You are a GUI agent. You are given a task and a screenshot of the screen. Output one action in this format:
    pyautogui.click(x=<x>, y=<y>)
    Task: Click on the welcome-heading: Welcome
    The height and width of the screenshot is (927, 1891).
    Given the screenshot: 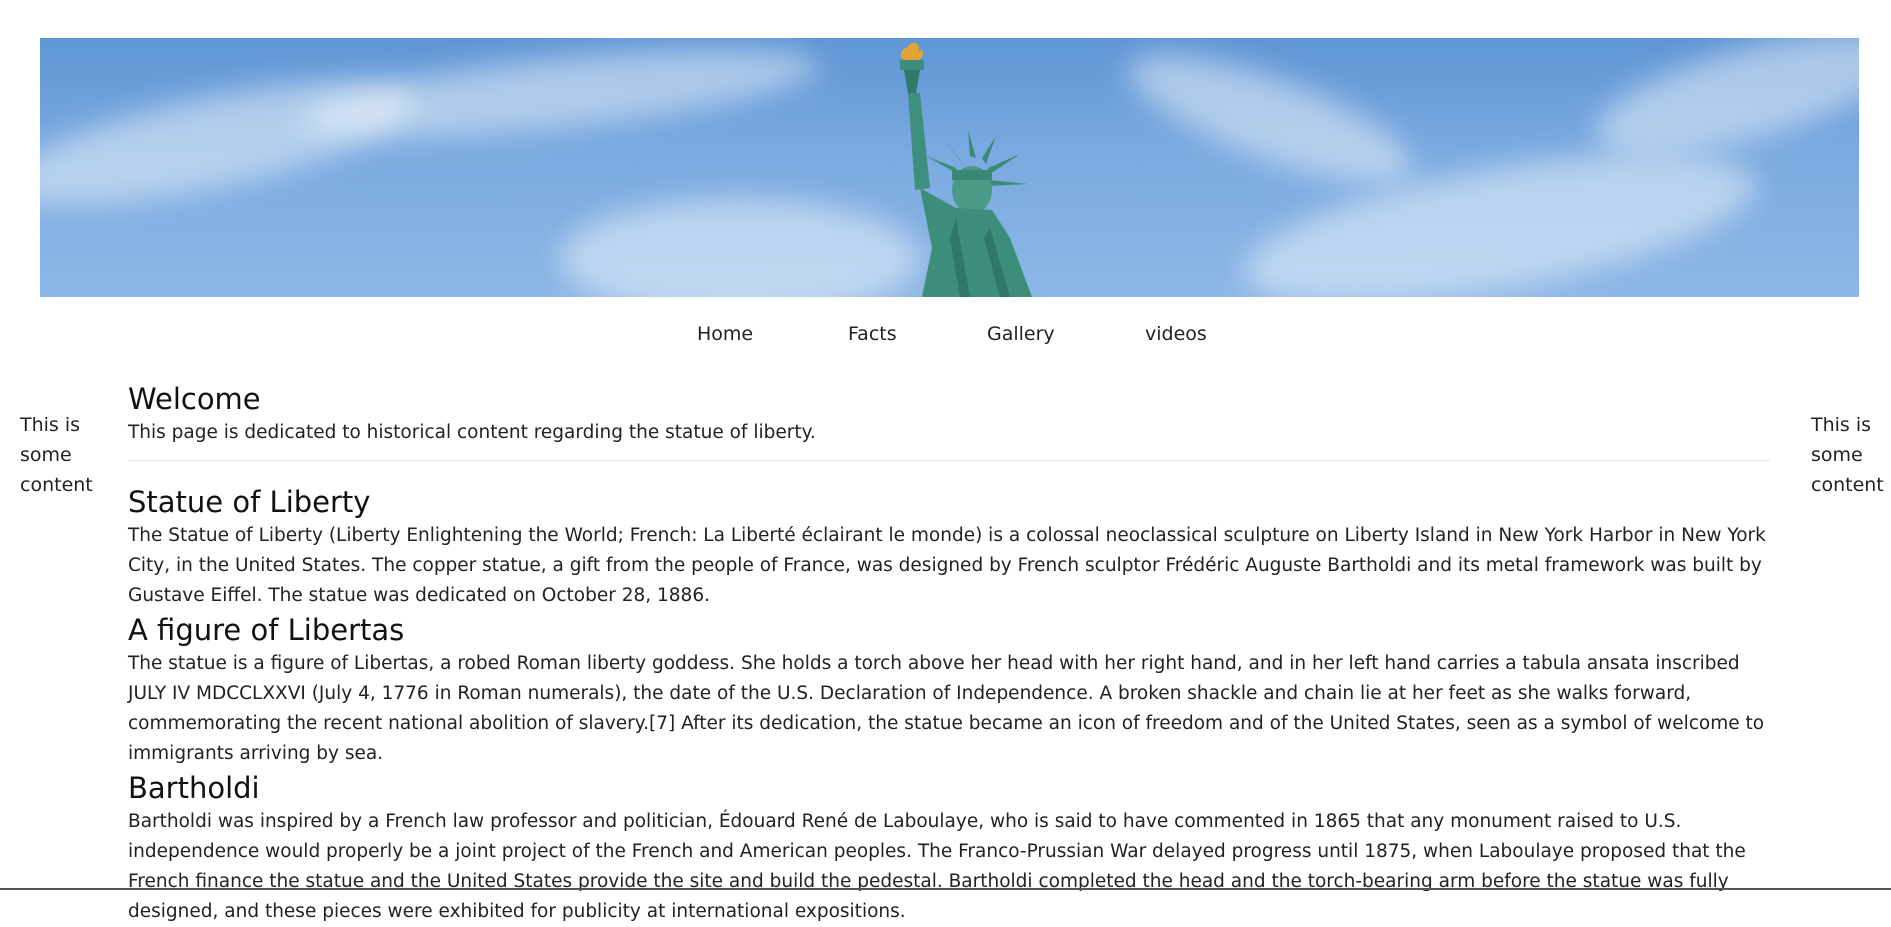 What is the action you would take?
    pyautogui.click(x=194, y=399)
    